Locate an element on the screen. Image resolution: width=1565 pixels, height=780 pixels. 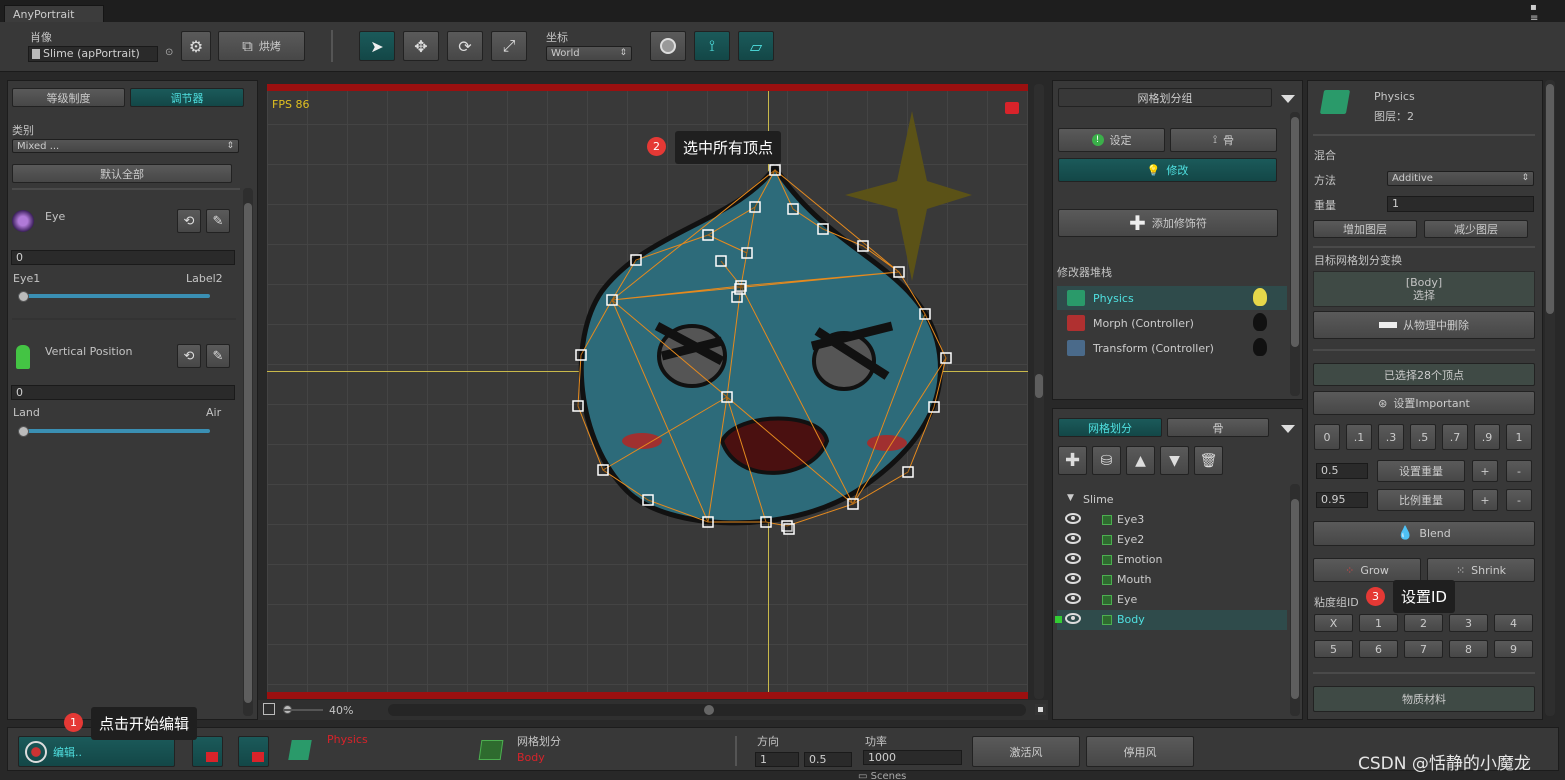
power-field: 1000 is located at coordinates (912, 757).